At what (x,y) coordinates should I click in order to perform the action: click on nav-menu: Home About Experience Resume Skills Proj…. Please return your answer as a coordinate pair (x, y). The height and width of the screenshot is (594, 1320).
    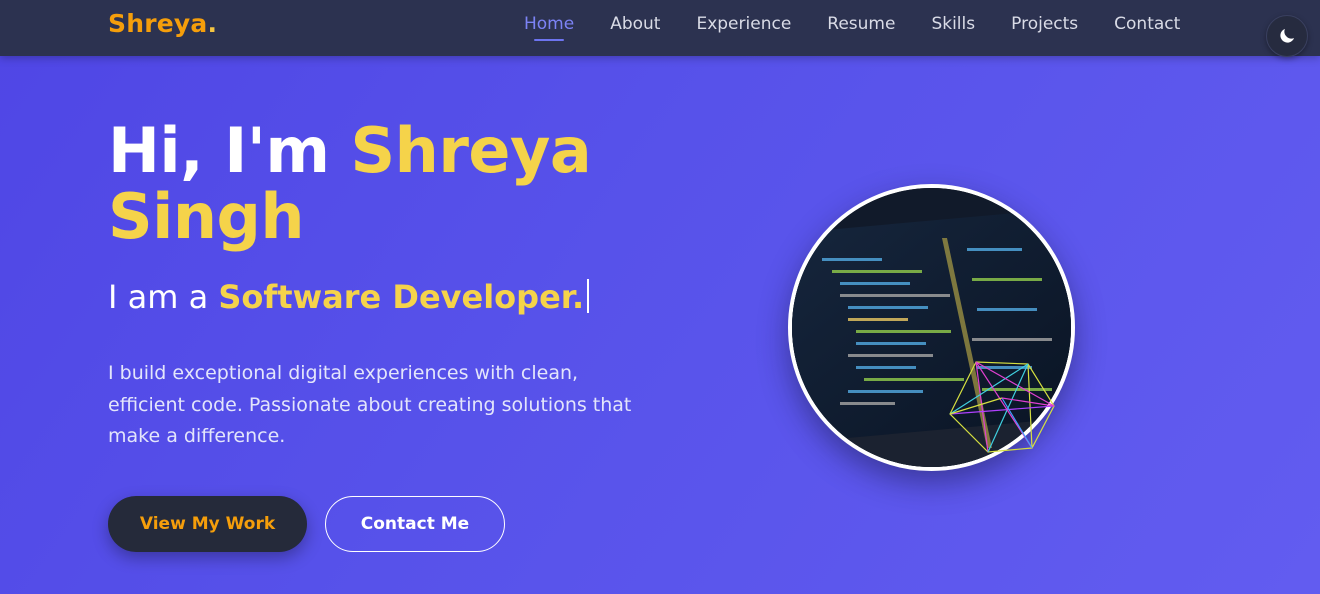
    Looking at the image, I should click on (870, 26).